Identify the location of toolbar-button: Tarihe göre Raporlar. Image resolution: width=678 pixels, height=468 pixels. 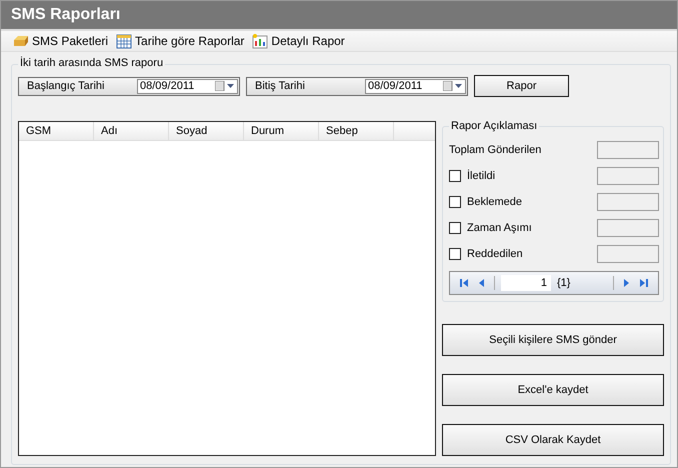
(180, 41).